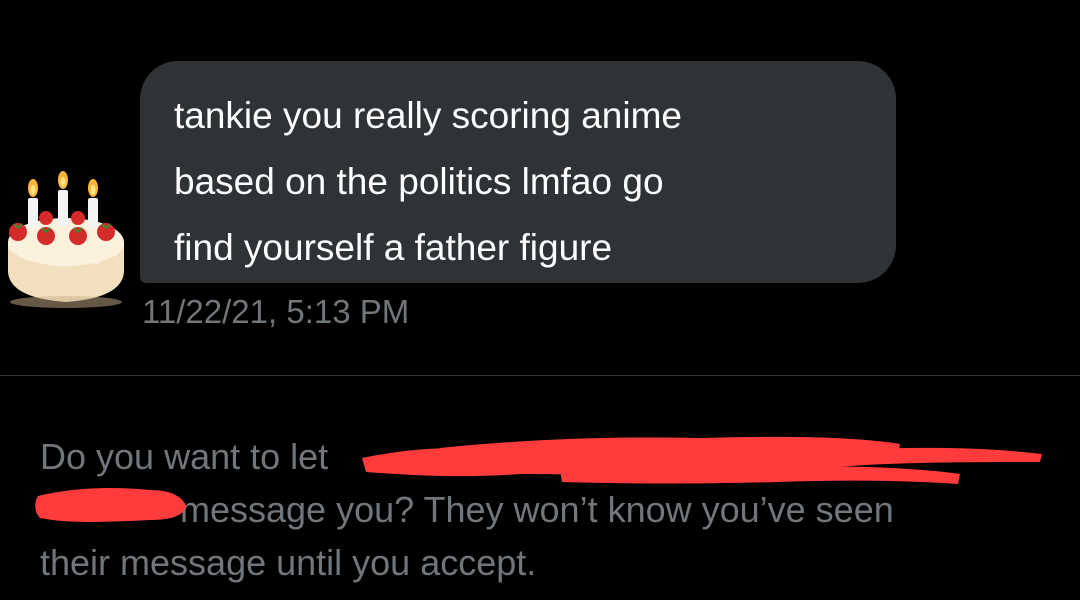 The width and height of the screenshot is (1080, 600). What do you see at coordinates (276, 311) in the screenshot?
I see `message-timestamp: 11/22/21, 5:13 PM` at bounding box center [276, 311].